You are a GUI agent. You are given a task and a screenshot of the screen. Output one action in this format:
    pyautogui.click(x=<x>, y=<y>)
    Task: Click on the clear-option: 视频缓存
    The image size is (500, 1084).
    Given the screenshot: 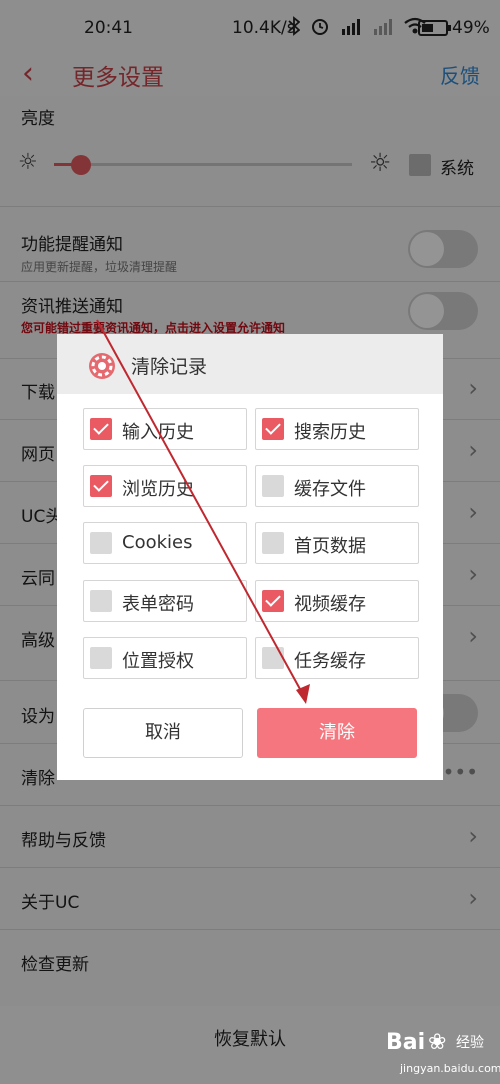 What is the action you would take?
    pyautogui.click(x=337, y=601)
    